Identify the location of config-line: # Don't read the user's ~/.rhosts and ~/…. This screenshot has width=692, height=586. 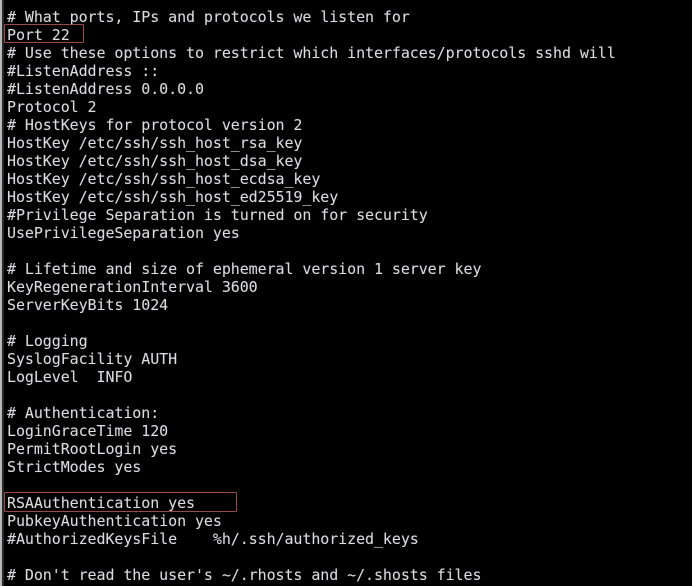
(244, 575).